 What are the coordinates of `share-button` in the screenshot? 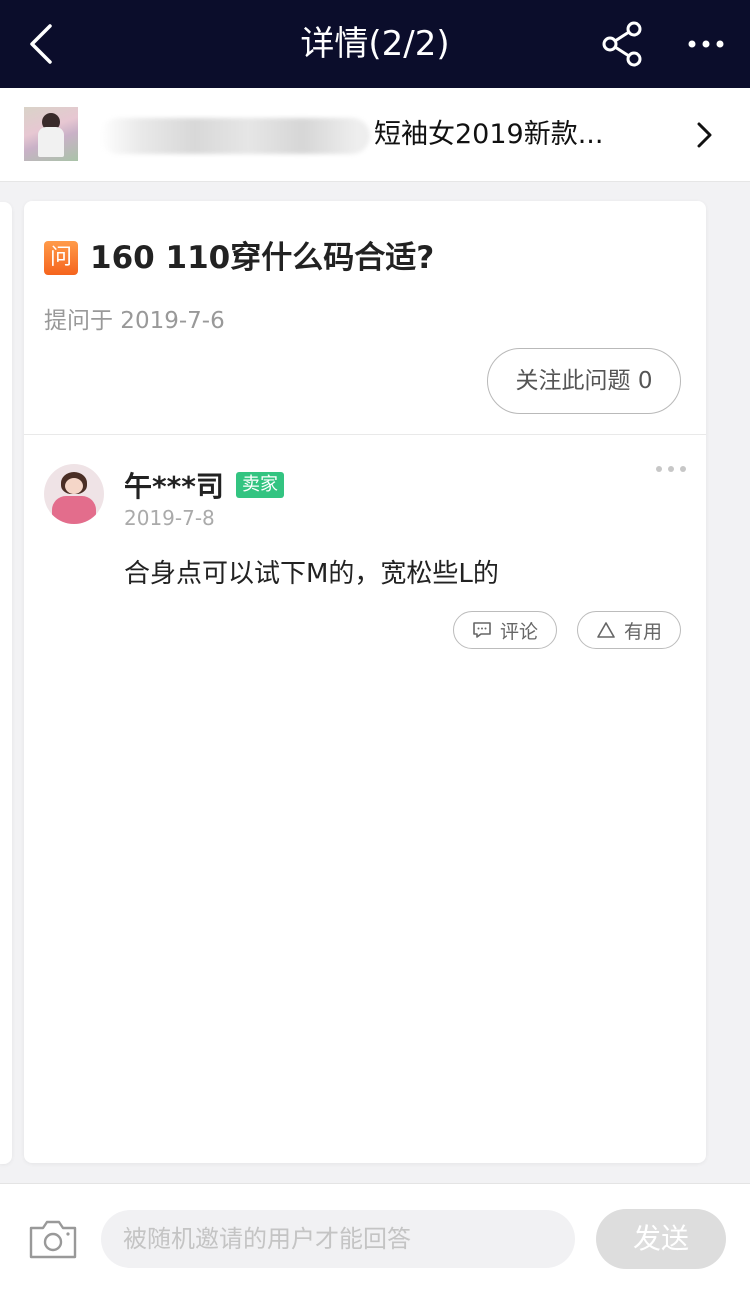 It's located at (622, 44).